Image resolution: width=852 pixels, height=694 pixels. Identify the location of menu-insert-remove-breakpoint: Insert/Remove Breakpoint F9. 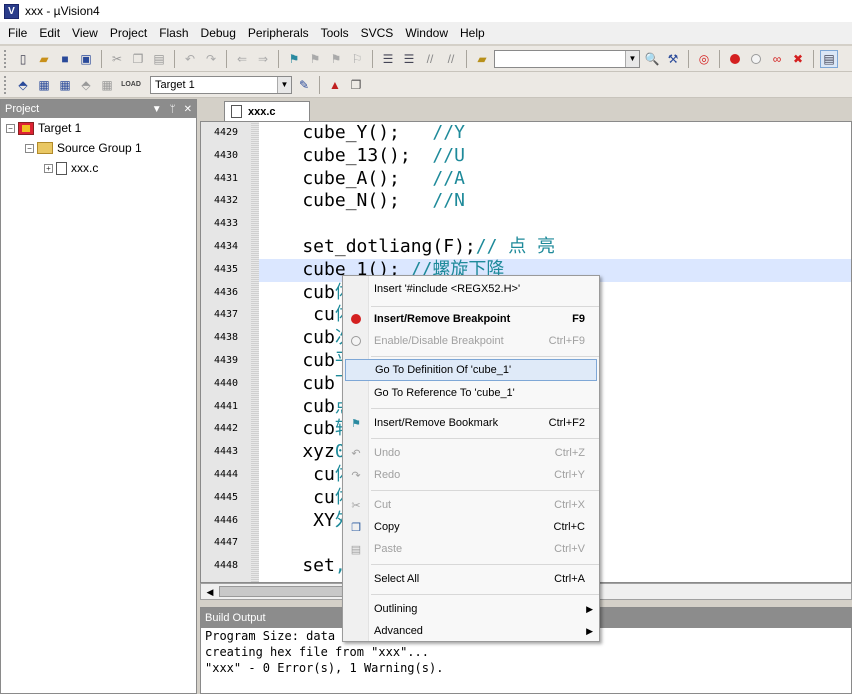
(471, 319).